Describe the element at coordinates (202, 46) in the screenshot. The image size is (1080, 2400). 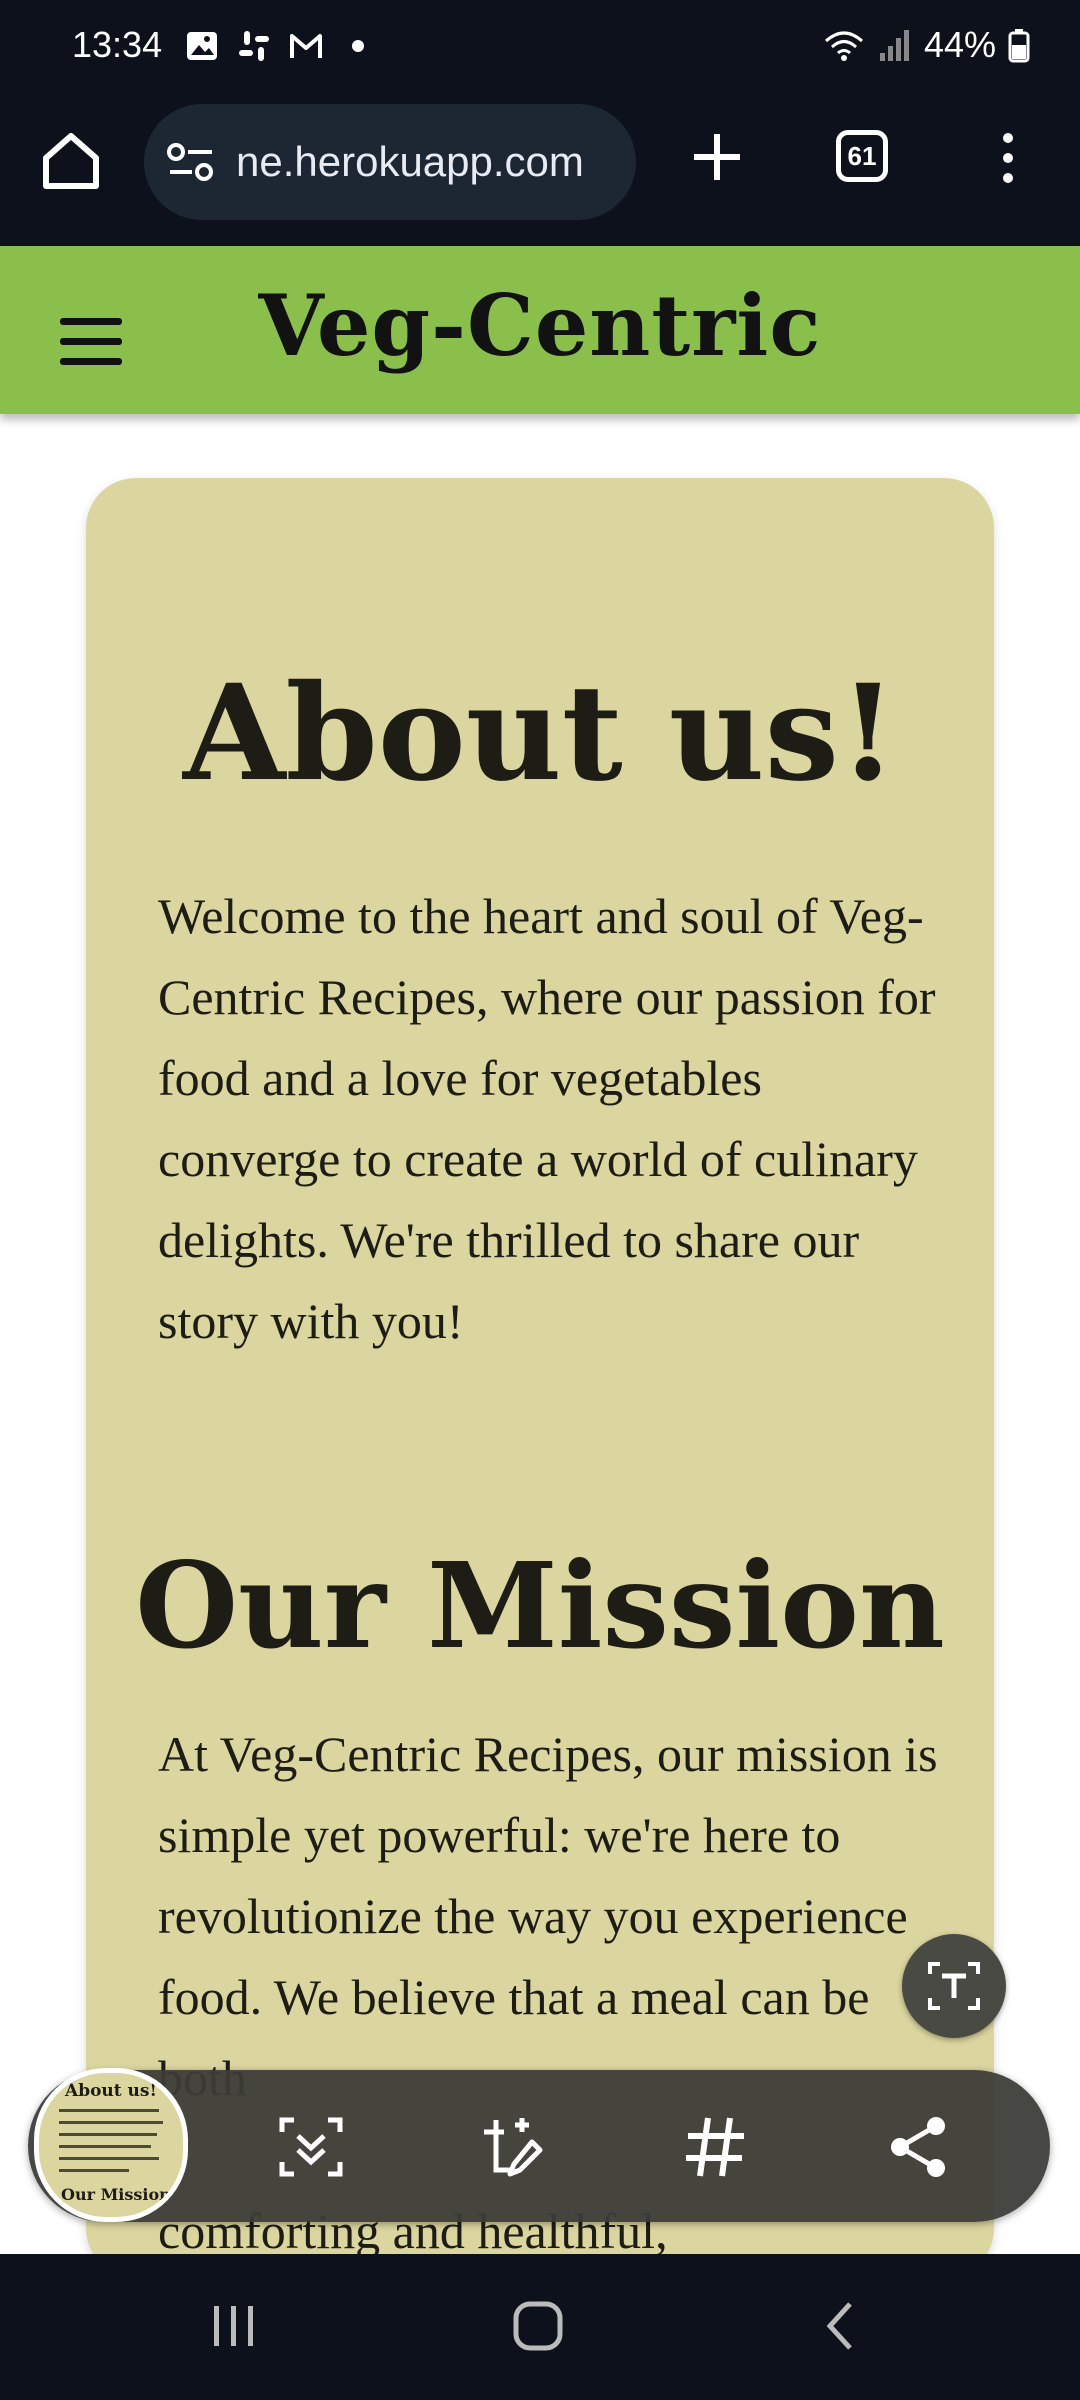
I see `gallery-icon` at that location.